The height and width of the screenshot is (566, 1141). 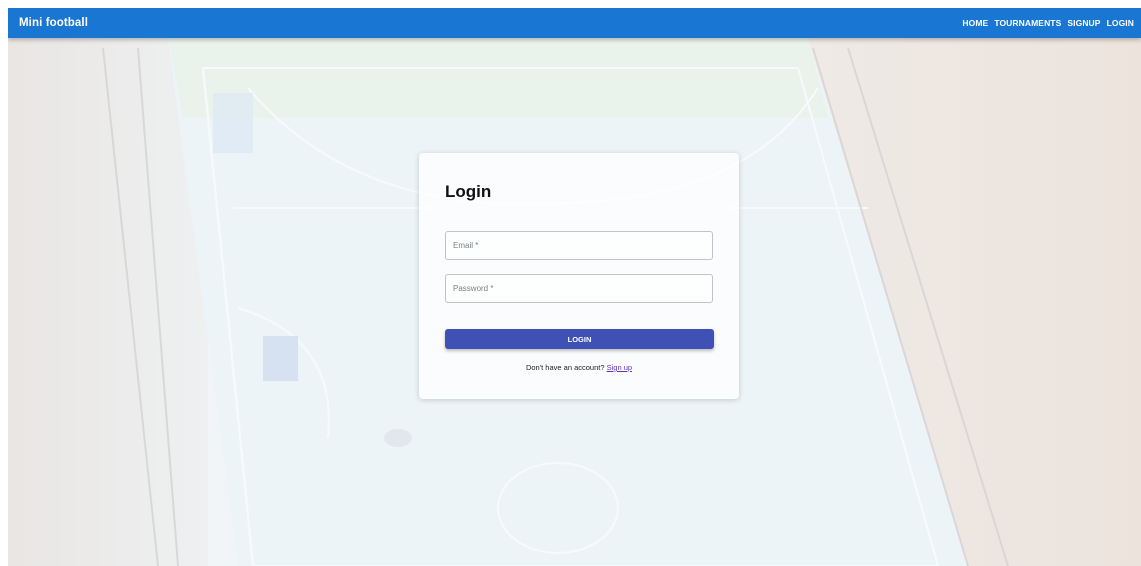 What do you see at coordinates (582, 288) in the screenshot?
I see `password-input` at bounding box center [582, 288].